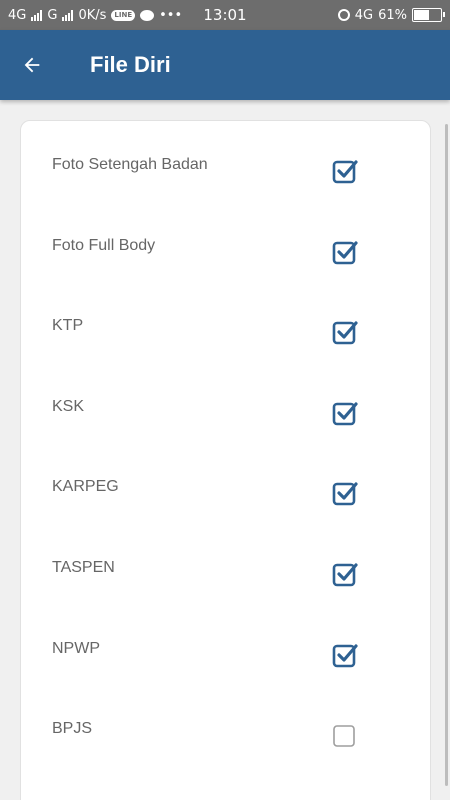  I want to click on more-icon: •••, so click(171, 15).